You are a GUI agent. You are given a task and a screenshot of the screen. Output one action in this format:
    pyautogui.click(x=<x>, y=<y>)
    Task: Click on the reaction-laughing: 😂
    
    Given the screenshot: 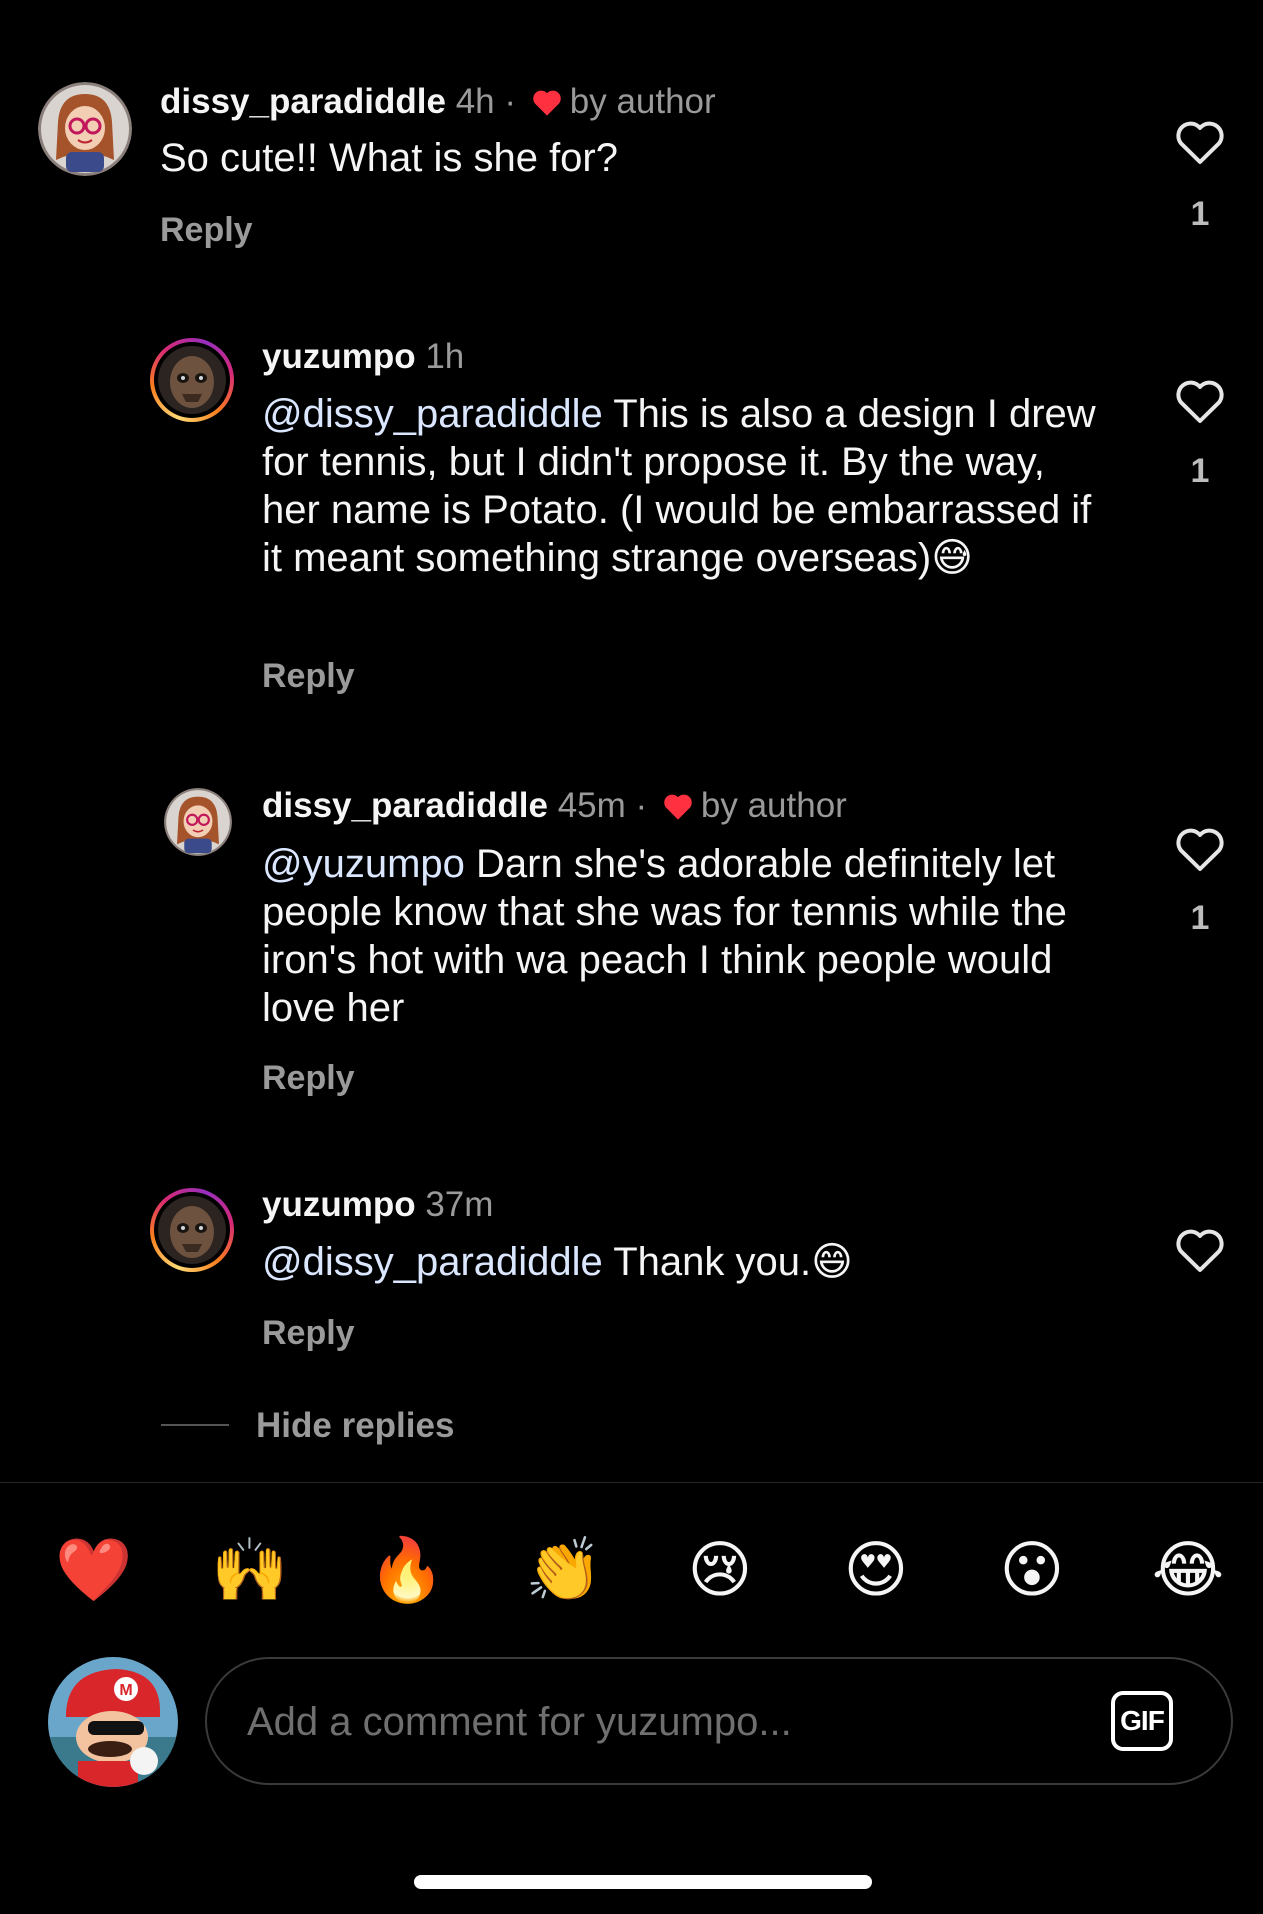 What is the action you would take?
    pyautogui.click(x=1188, y=1570)
    